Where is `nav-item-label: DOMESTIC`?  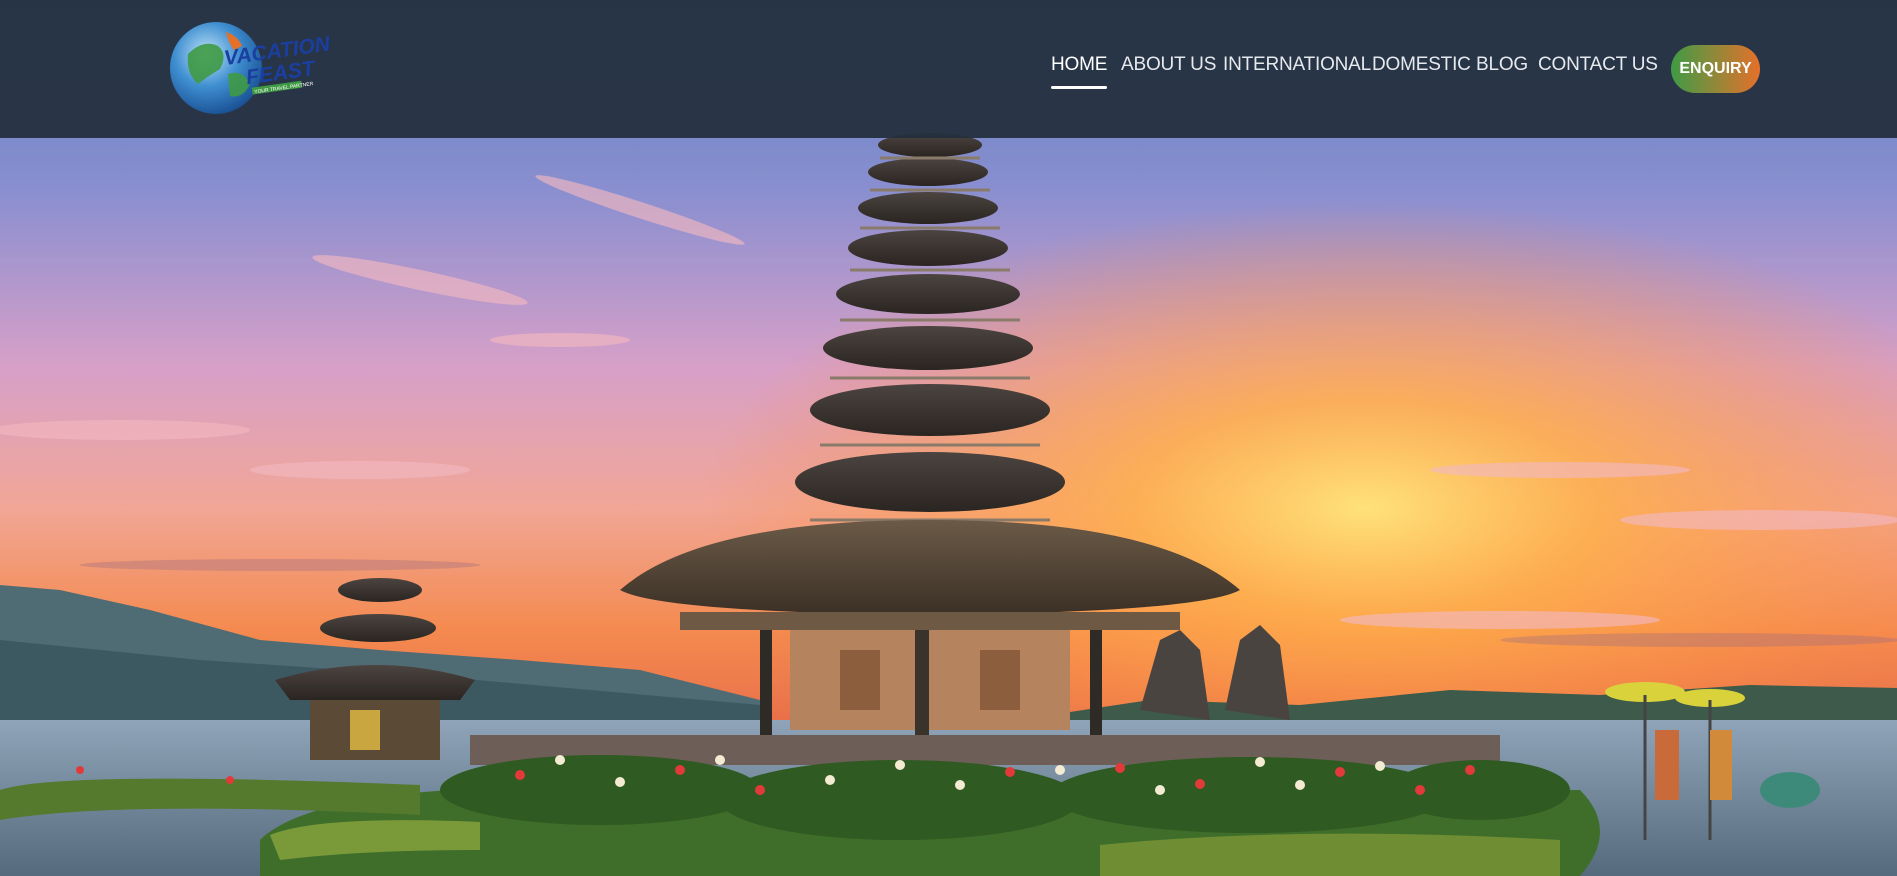 nav-item-label: DOMESTIC is located at coordinates (1421, 64).